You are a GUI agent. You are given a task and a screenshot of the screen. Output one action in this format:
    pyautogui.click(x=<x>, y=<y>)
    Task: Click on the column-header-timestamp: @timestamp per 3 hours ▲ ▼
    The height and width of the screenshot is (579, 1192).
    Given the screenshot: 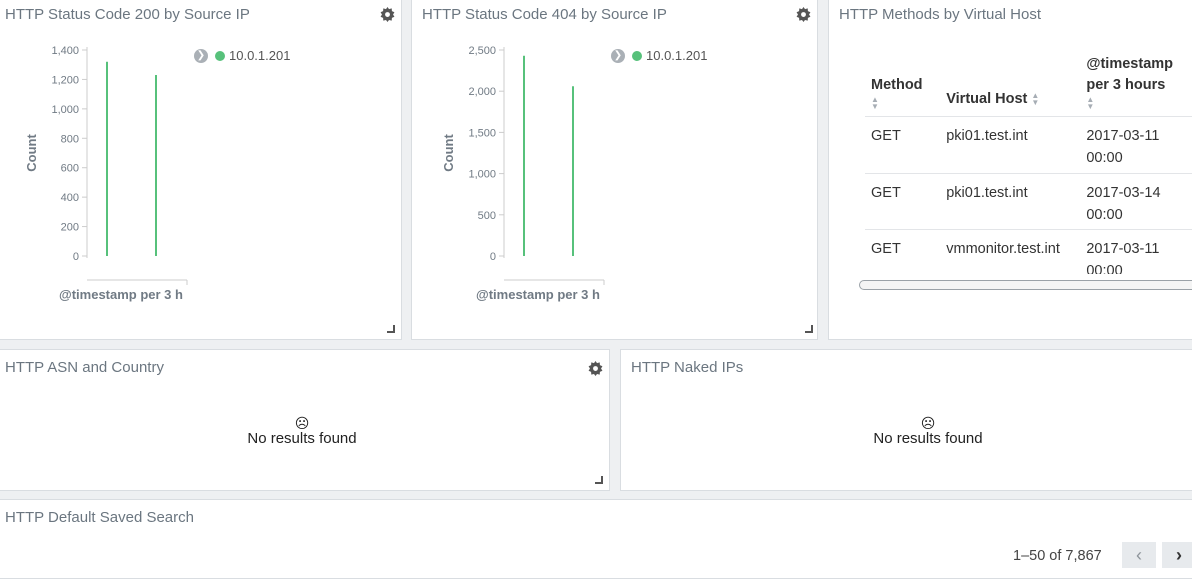 What is the action you would take?
    pyautogui.click(x=1136, y=85)
    